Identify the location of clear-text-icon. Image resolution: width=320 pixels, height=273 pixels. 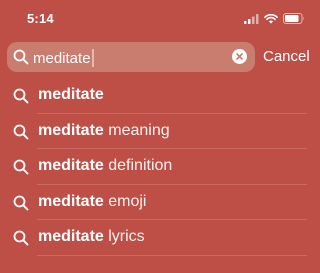
(239, 56).